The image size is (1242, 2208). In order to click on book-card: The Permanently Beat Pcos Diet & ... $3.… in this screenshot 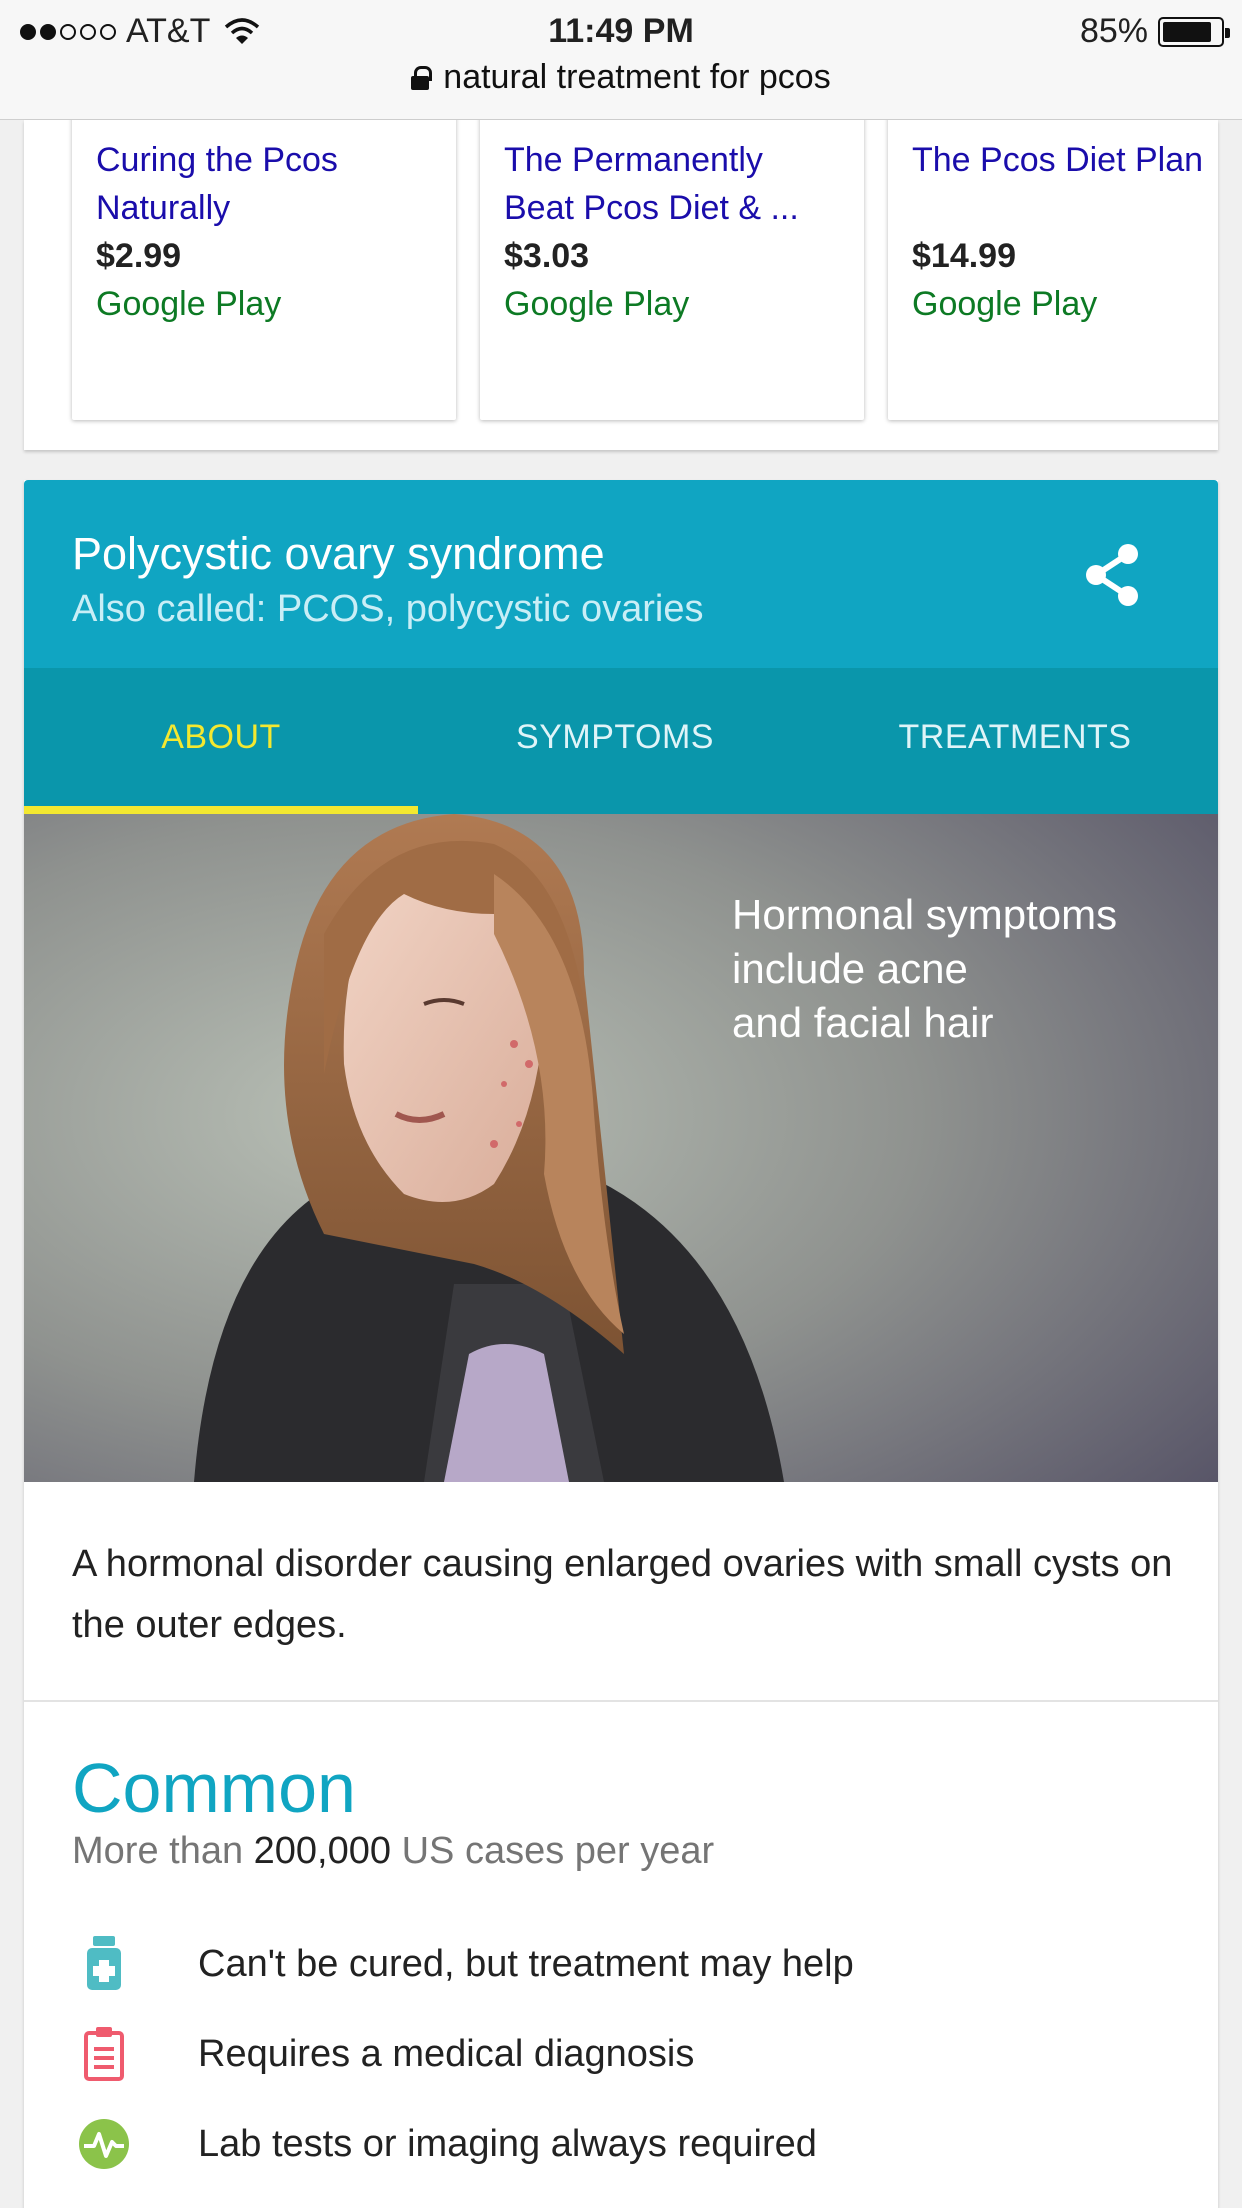, I will do `click(672, 270)`.